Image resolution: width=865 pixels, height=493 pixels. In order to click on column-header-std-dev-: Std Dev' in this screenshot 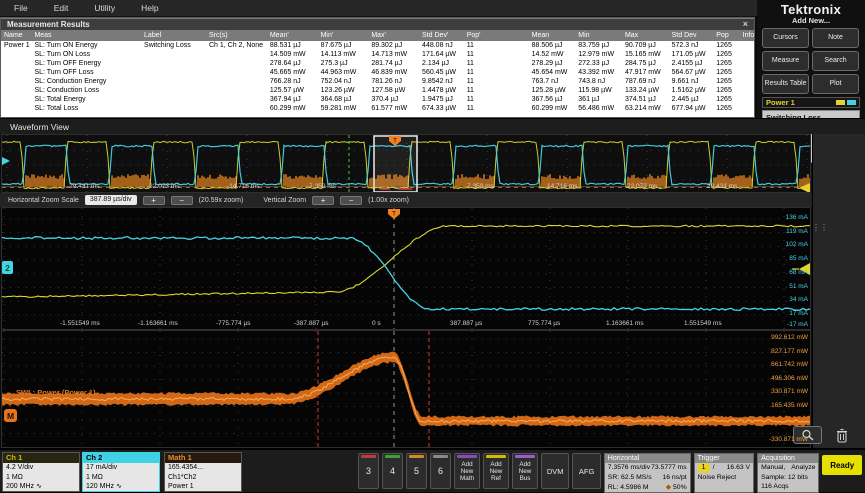, I will do `click(441, 35)`.